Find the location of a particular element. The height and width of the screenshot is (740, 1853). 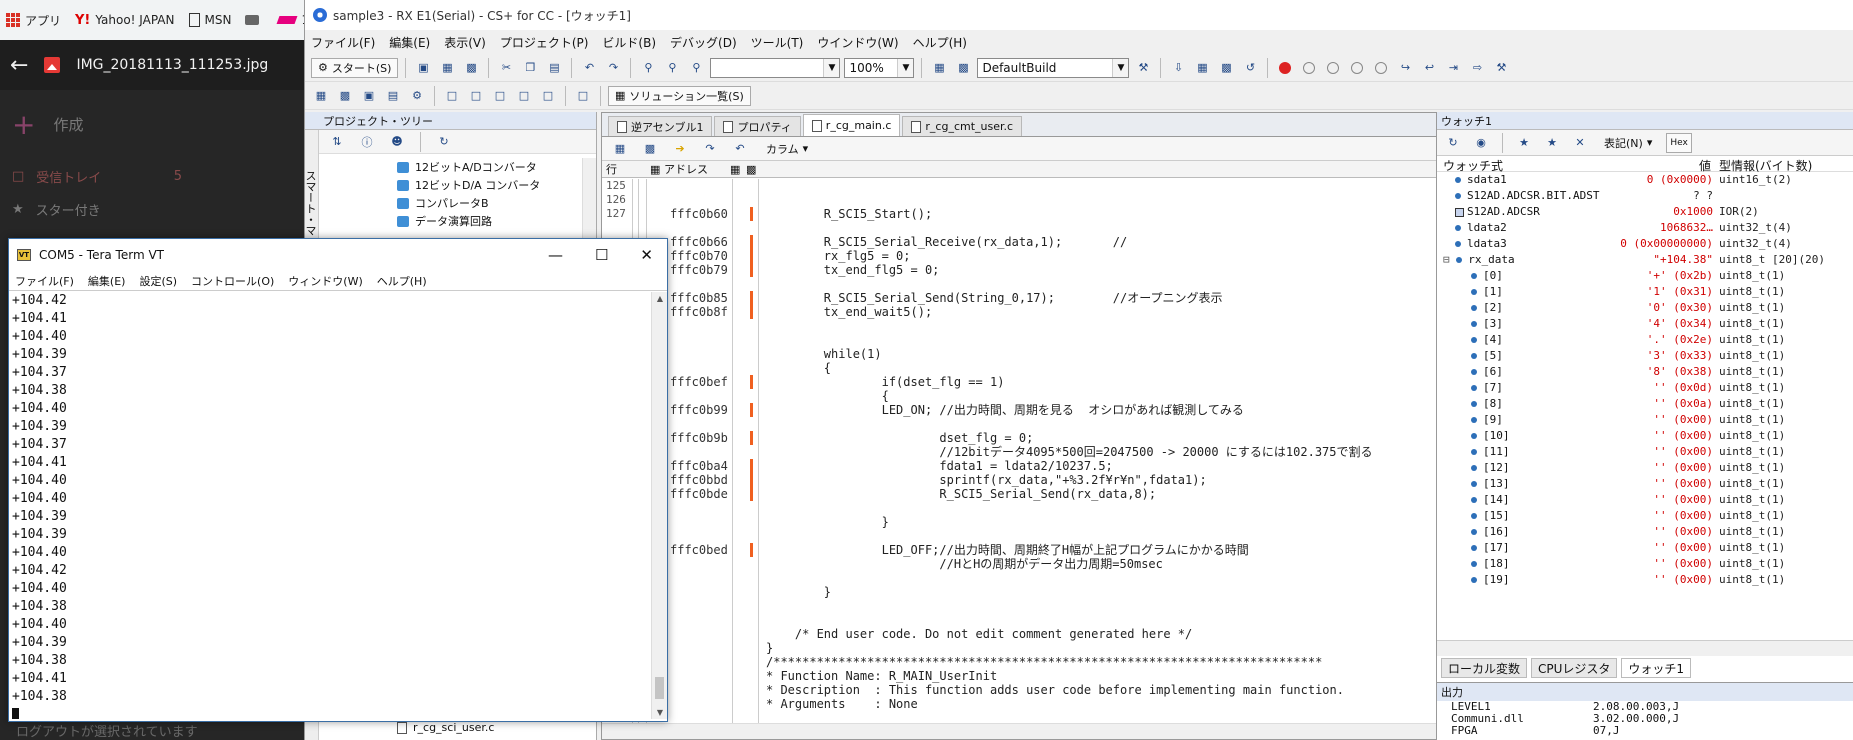

project-tree-icon: ▦ is located at coordinates (321, 96).